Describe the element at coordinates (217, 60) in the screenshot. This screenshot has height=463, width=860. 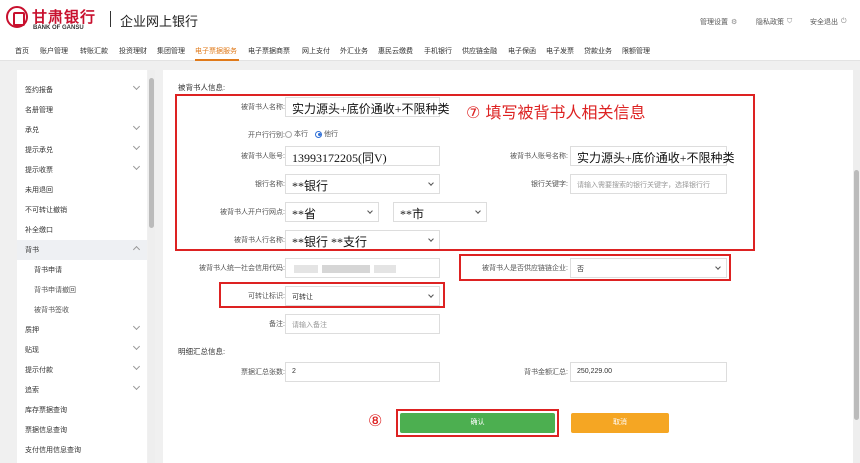
I see `nav-active-underline` at that location.